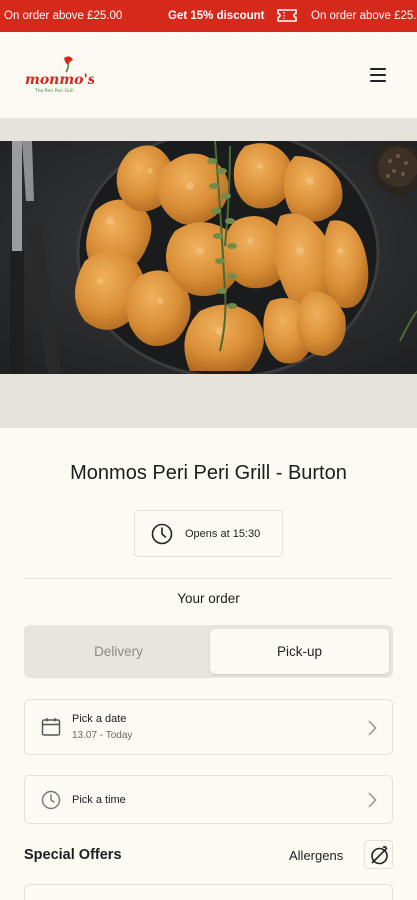 Image resolution: width=417 pixels, height=900 pixels. What do you see at coordinates (54, 91) in the screenshot?
I see `svg-text: The Peri Peri Grill` at bounding box center [54, 91].